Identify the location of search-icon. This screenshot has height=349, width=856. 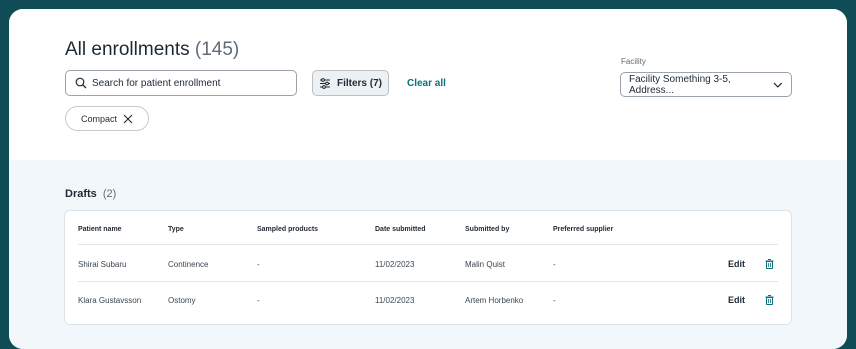
(81, 83).